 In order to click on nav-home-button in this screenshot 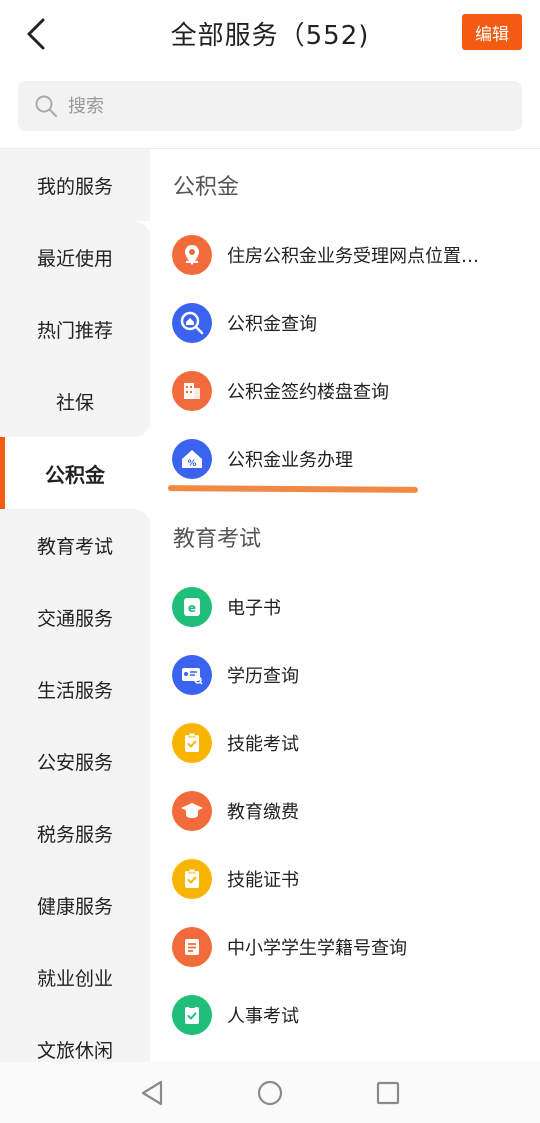, I will do `click(270, 1093)`.